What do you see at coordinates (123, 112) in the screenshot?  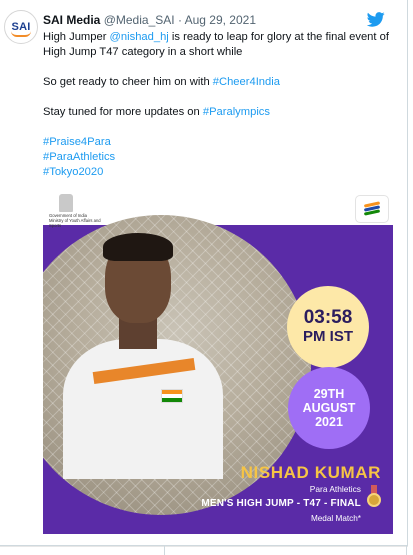 I see `text-fragment: Stay tuned for more updates on` at bounding box center [123, 112].